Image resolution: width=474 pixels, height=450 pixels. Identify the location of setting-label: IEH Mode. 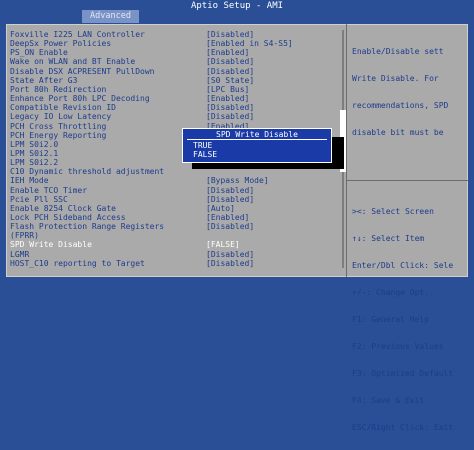
(29, 181).